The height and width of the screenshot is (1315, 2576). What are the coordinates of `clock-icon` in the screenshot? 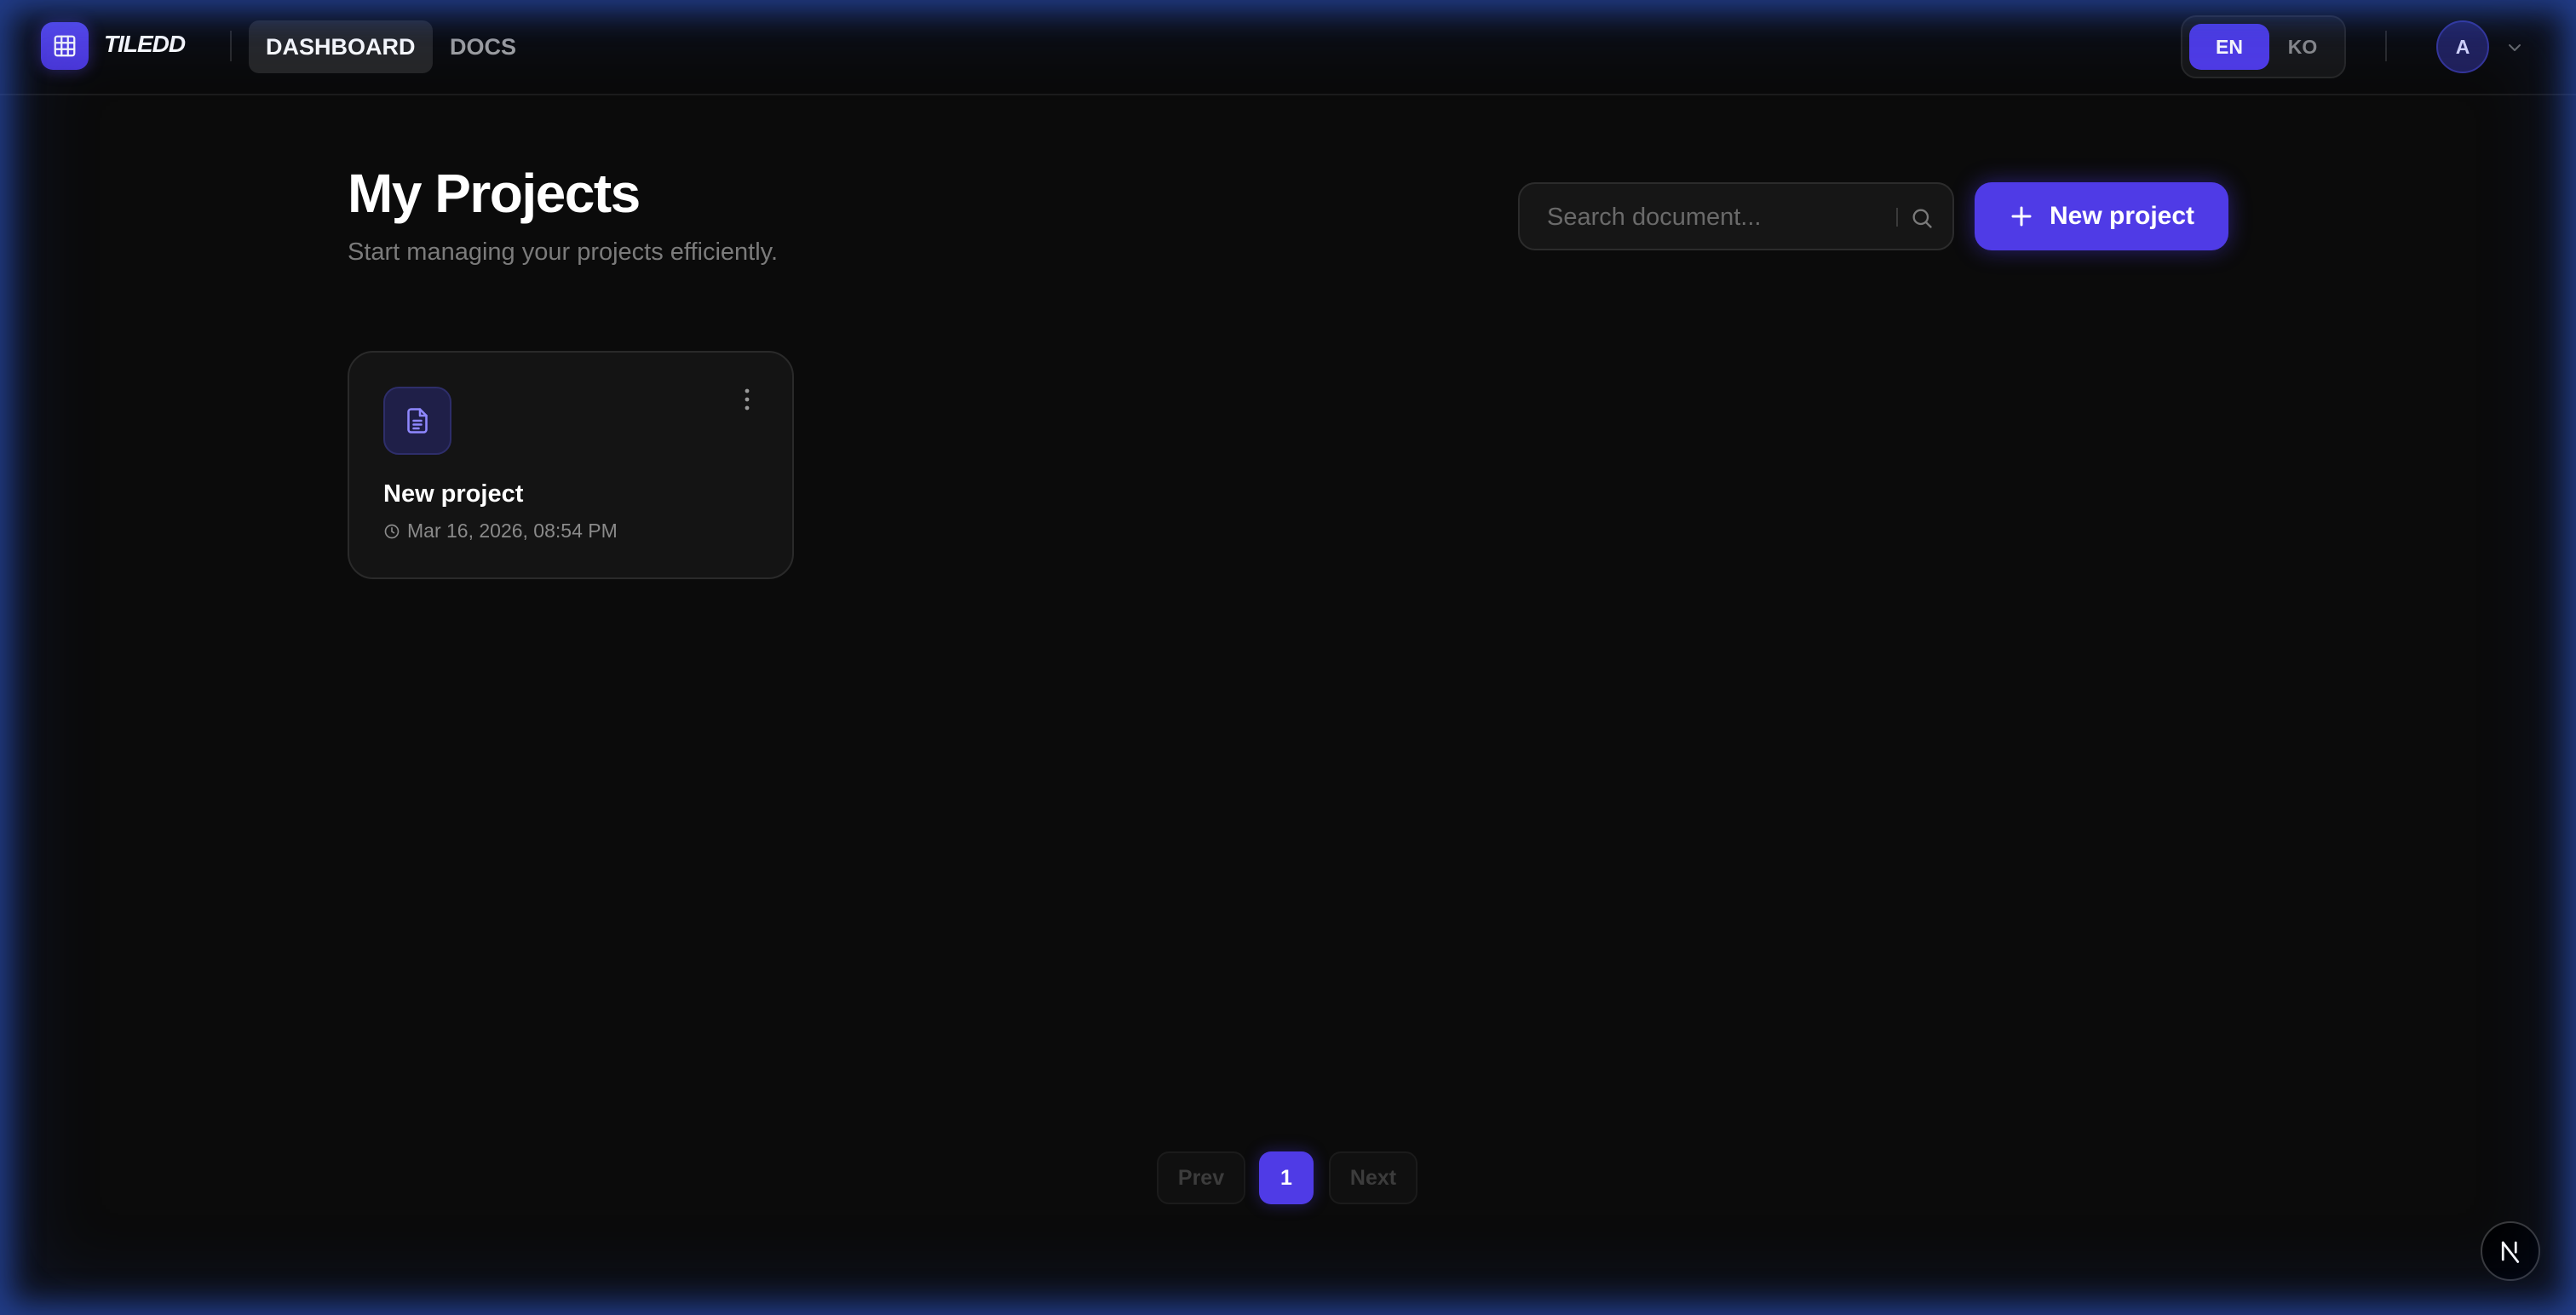 It's located at (392, 531).